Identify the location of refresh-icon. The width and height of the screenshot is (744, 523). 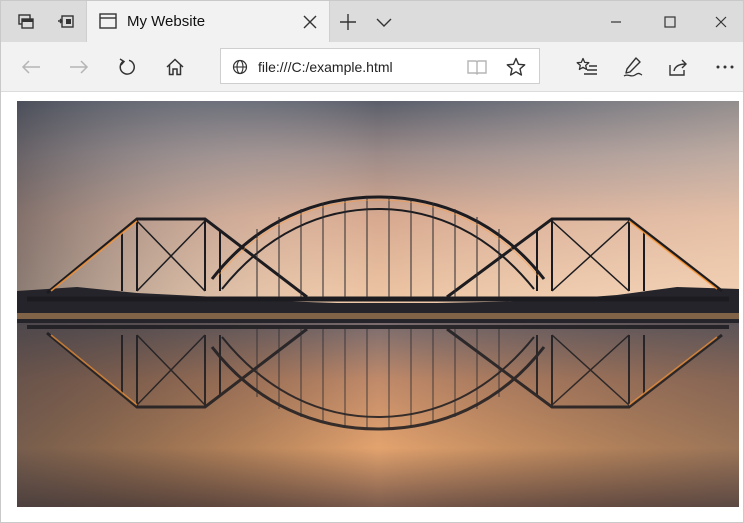
(127, 66).